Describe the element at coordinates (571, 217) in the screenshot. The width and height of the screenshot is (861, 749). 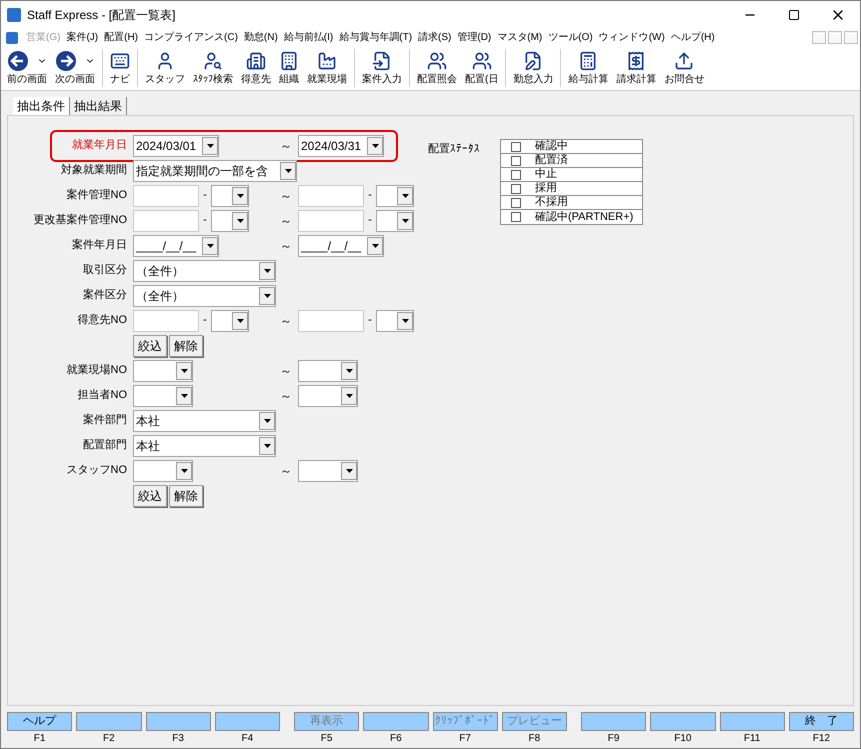
I see `status-option: 確認中(PARTNER+)` at that location.